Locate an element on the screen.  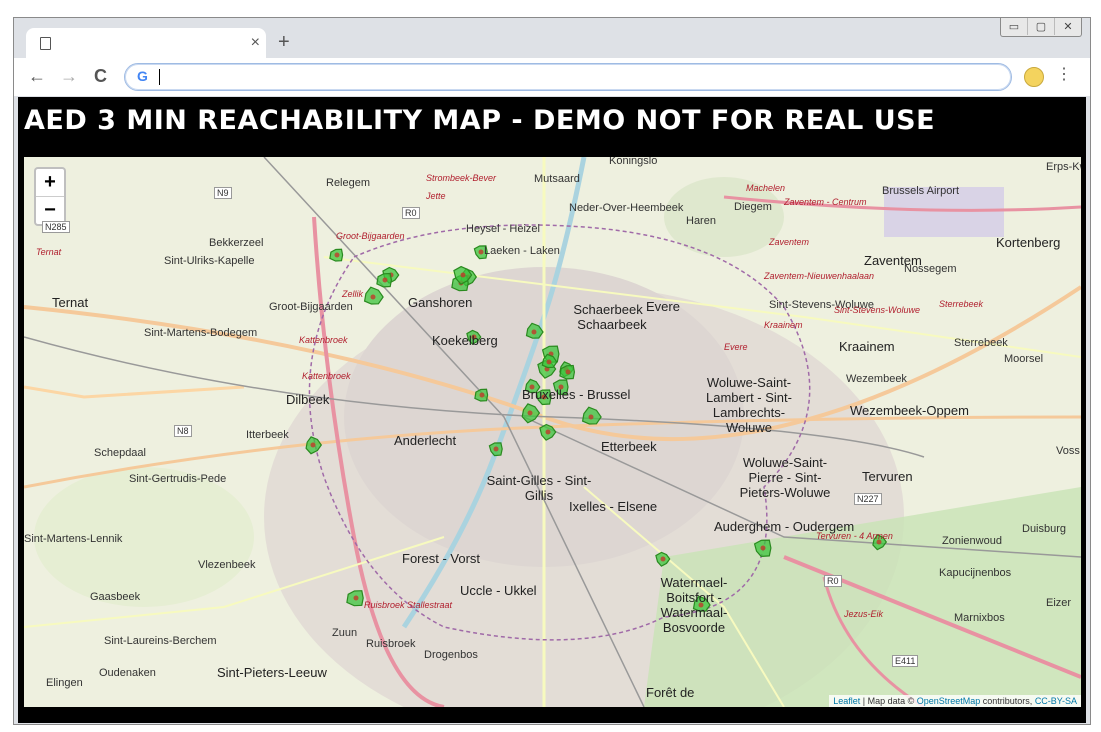
extension-icon is located at coordinates (1034, 77).